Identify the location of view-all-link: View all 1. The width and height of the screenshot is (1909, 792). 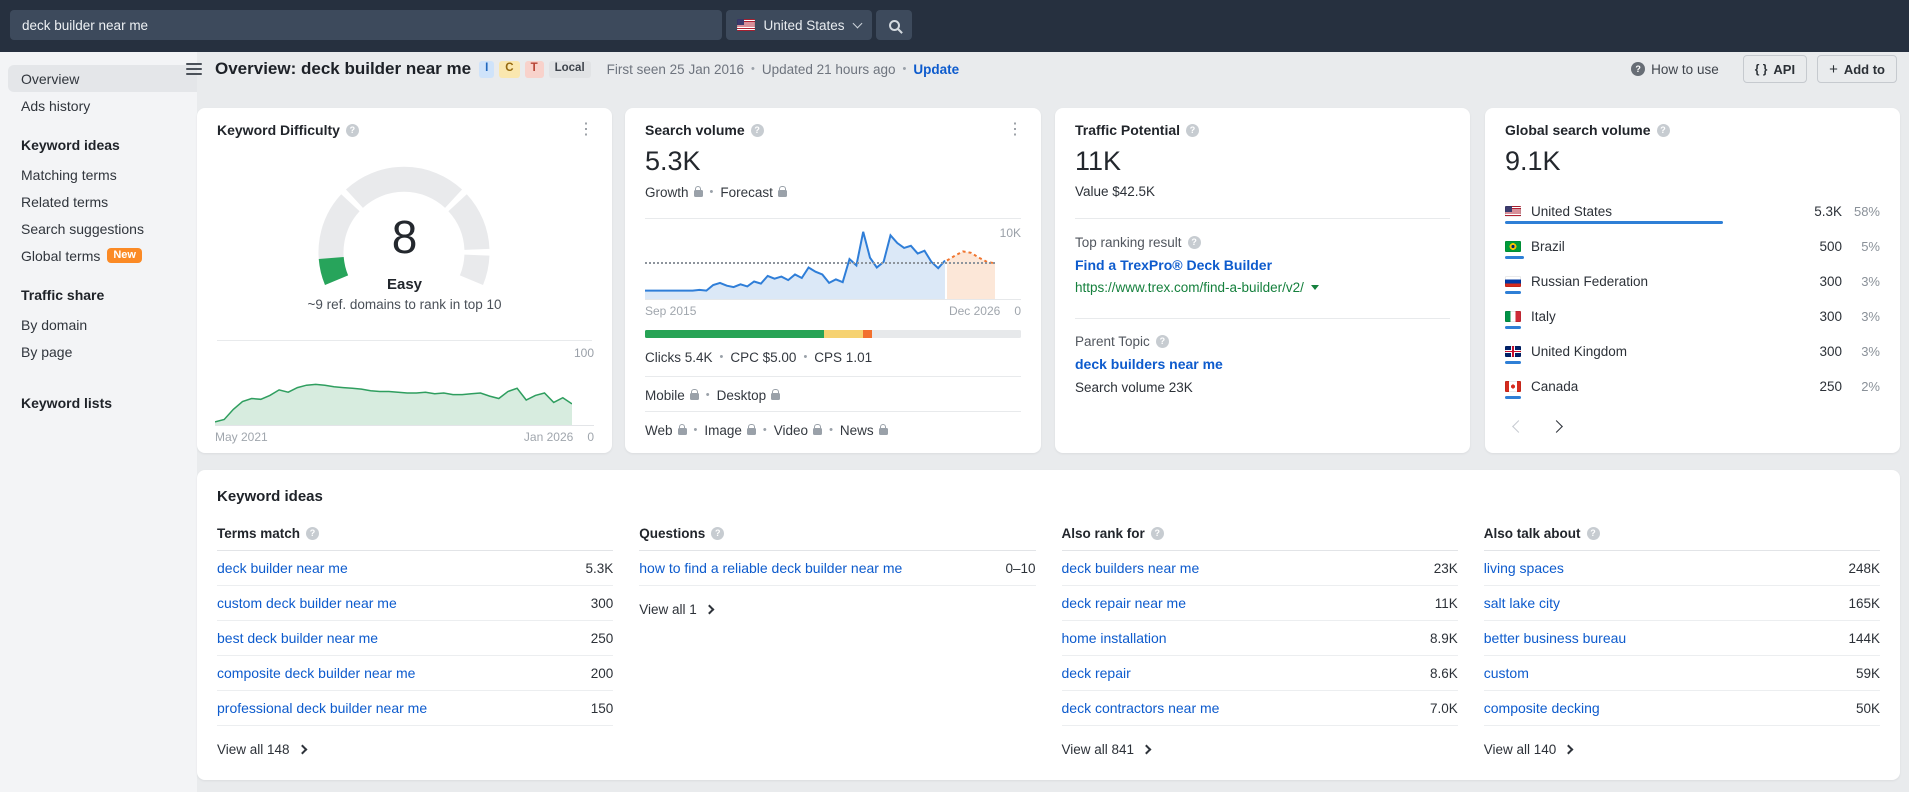
(837, 609).